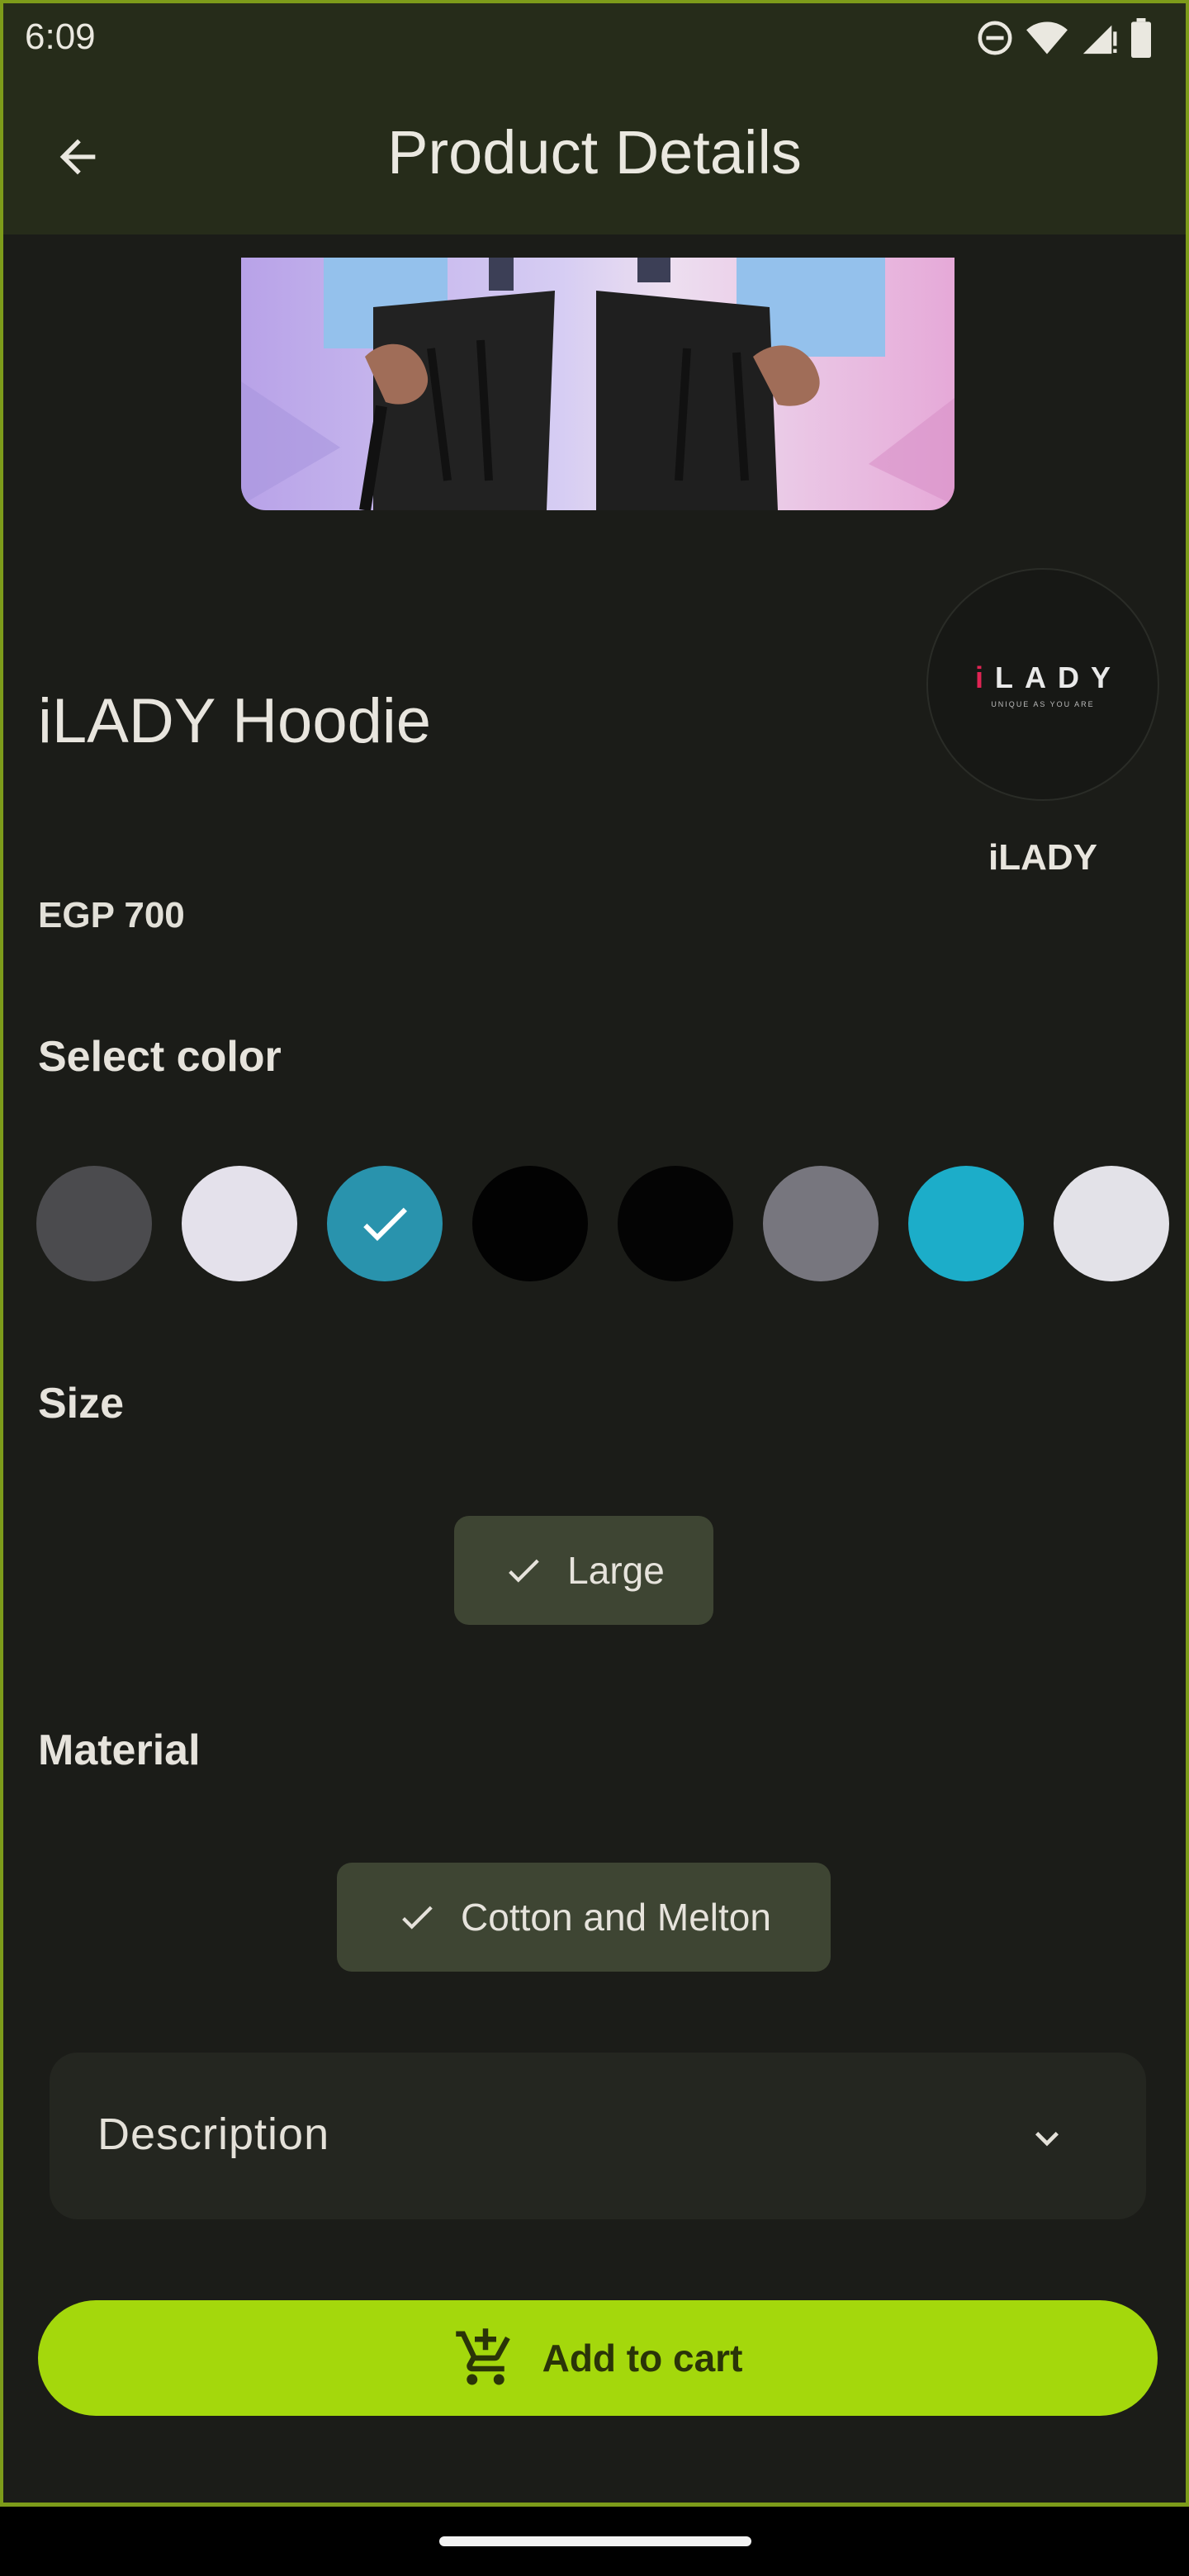 The height and width of the screenshot is (2576, 1189). Describe the element at coordinates (81, 1404) in the screenshot. I see `size-section-label: Size` at that location.